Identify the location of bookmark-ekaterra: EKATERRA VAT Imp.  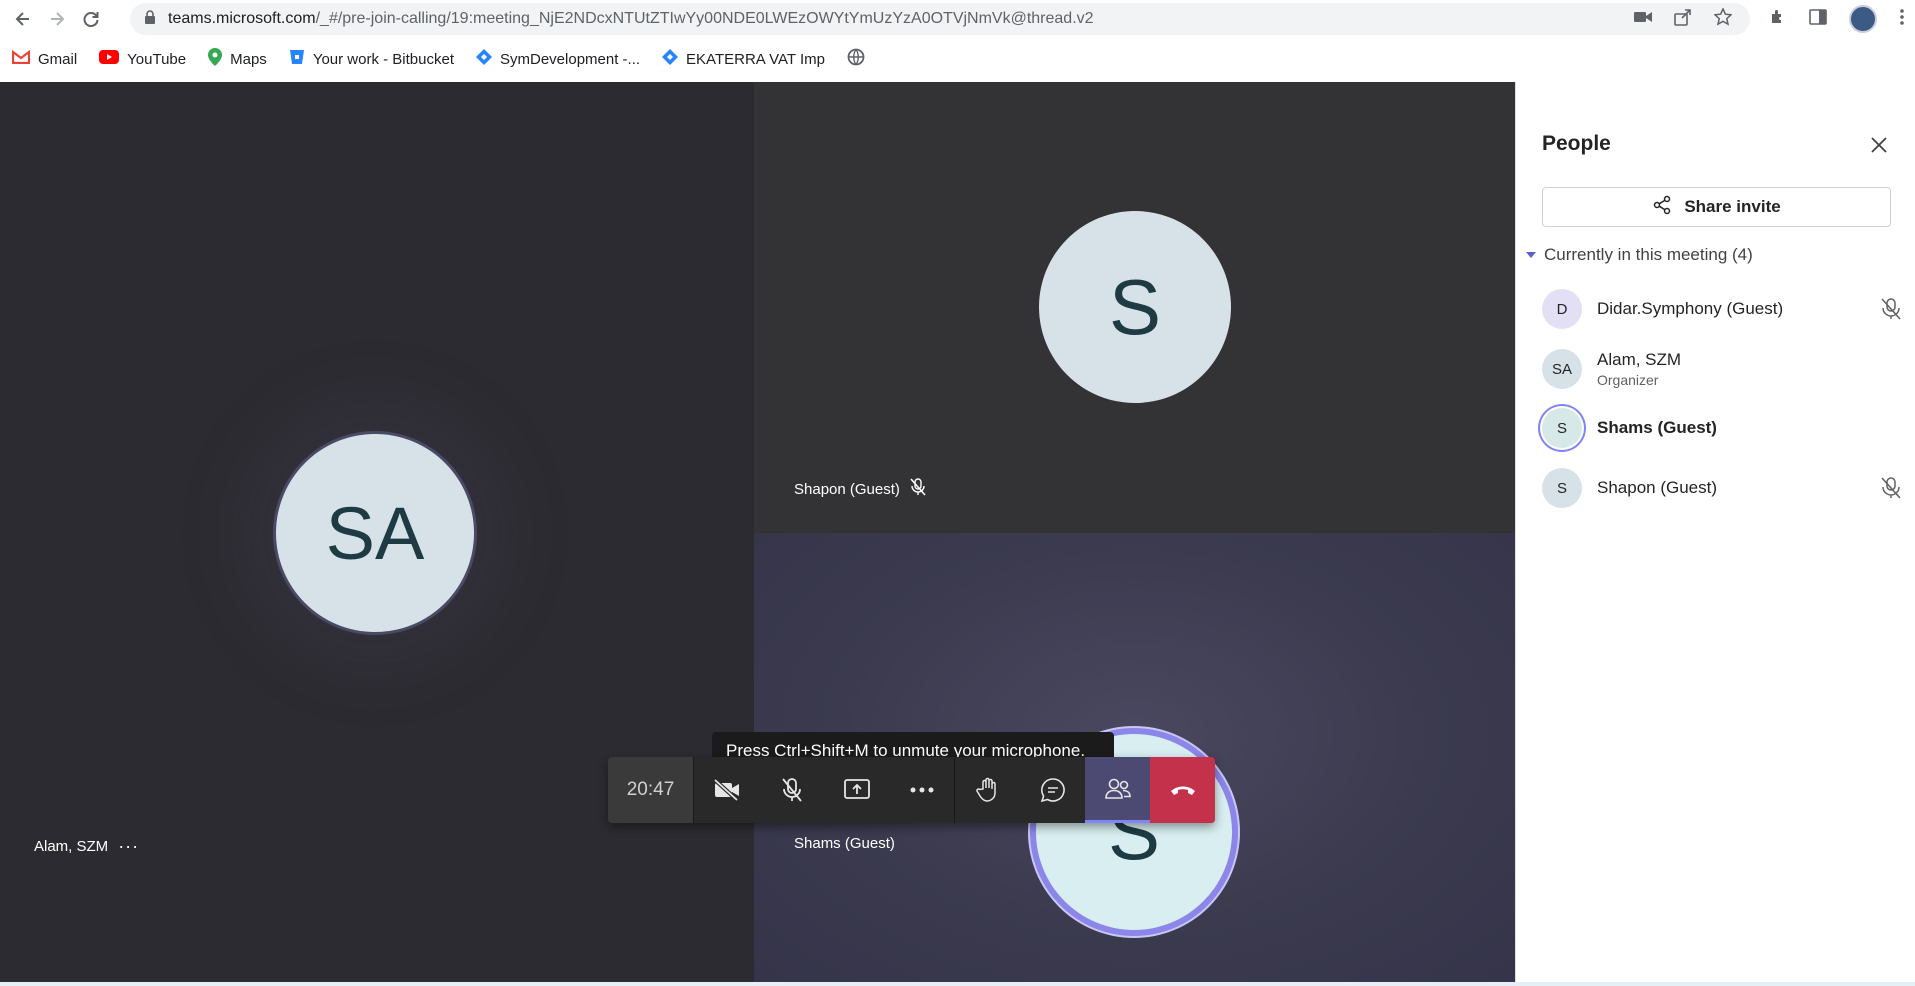
(743, 59).